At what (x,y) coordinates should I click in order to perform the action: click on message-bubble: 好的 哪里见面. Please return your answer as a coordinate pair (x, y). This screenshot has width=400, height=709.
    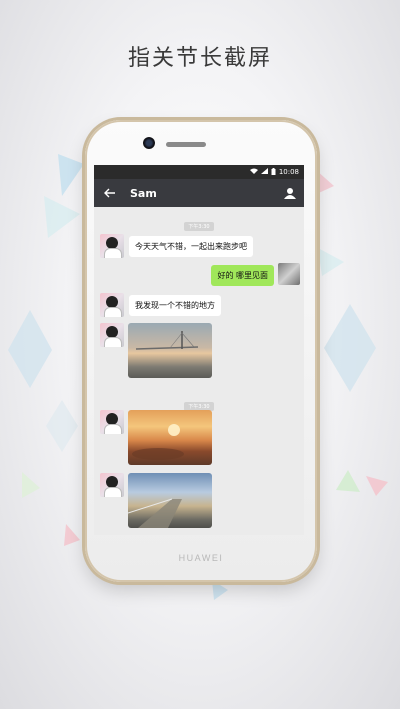
    Looking at the image, I should click on (242, 275).